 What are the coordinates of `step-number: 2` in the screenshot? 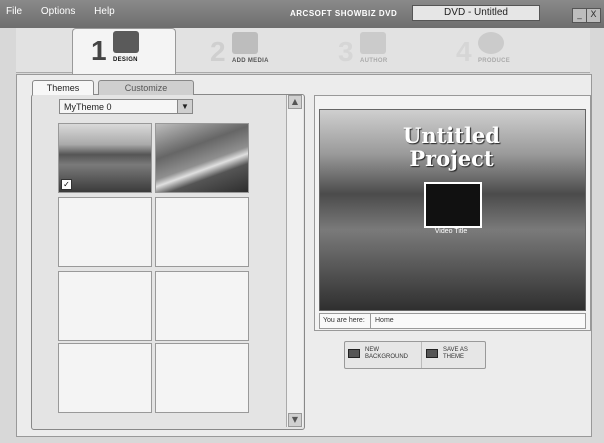 It's located at (218, 51).